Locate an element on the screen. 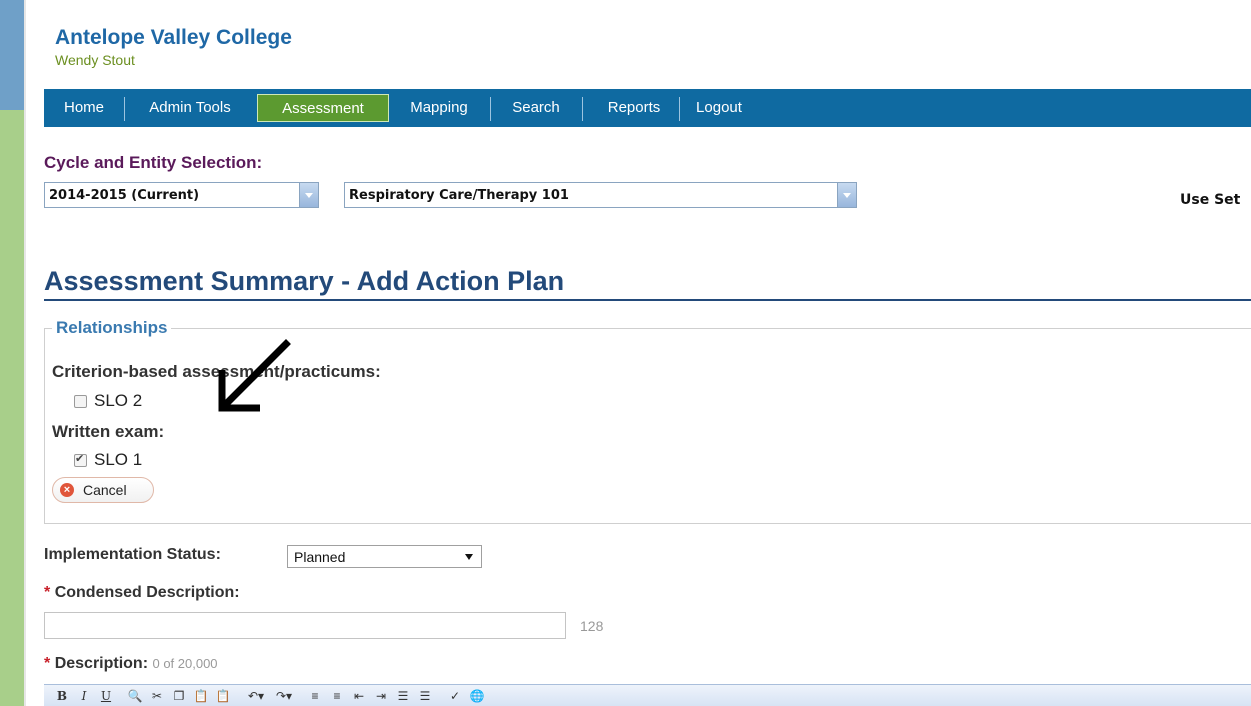 This screenshot has width=1251, height=706. left-decor-strip is located at coordinates (13, 353).